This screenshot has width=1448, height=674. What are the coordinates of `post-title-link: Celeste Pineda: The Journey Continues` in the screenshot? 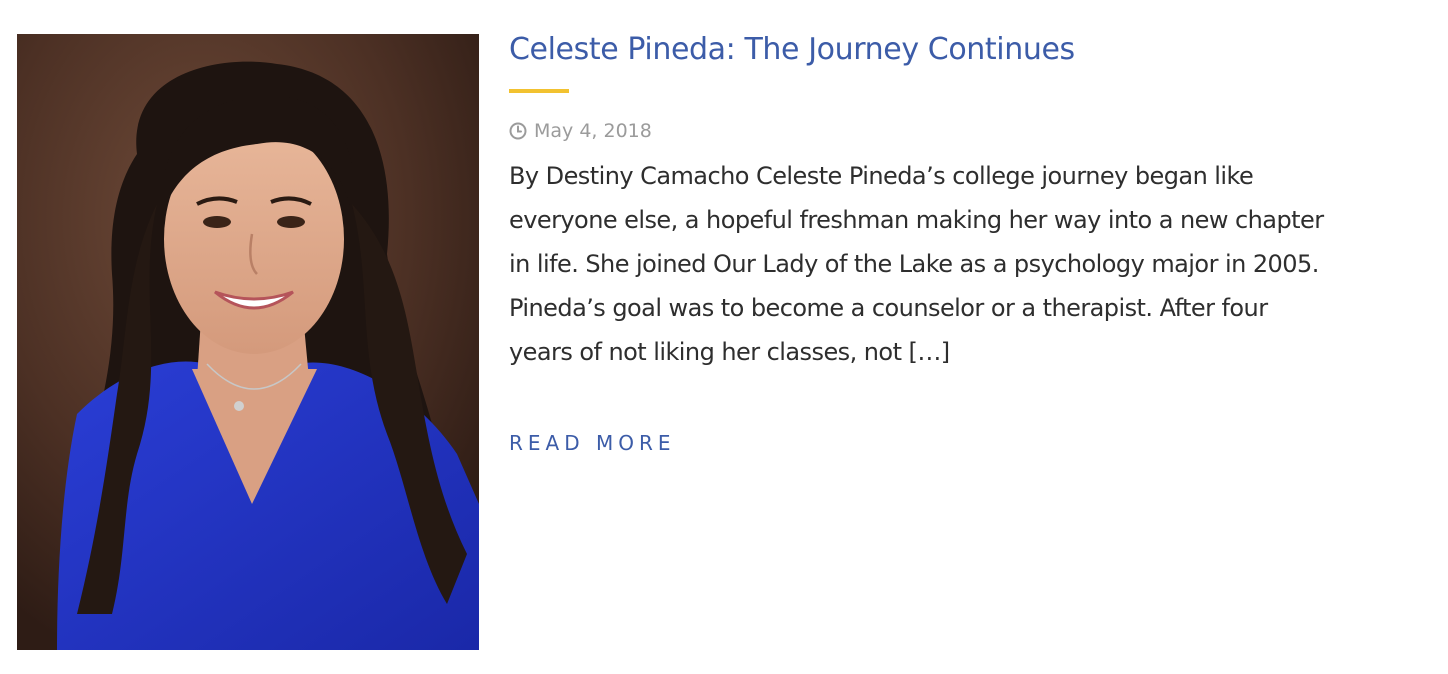 It's located at (969, 50).